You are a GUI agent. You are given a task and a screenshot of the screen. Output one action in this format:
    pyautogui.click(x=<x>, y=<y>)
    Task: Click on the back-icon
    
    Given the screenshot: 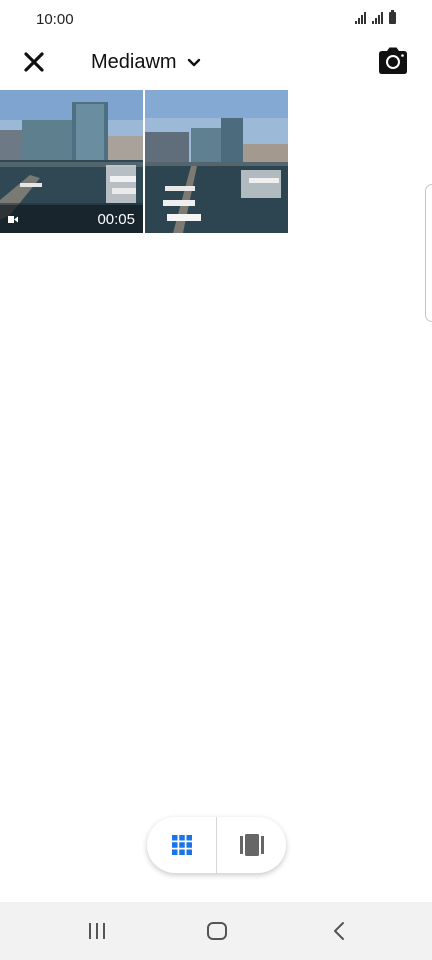 What is the action you would take?
    pyautogui.click(x=339, y=931)
    